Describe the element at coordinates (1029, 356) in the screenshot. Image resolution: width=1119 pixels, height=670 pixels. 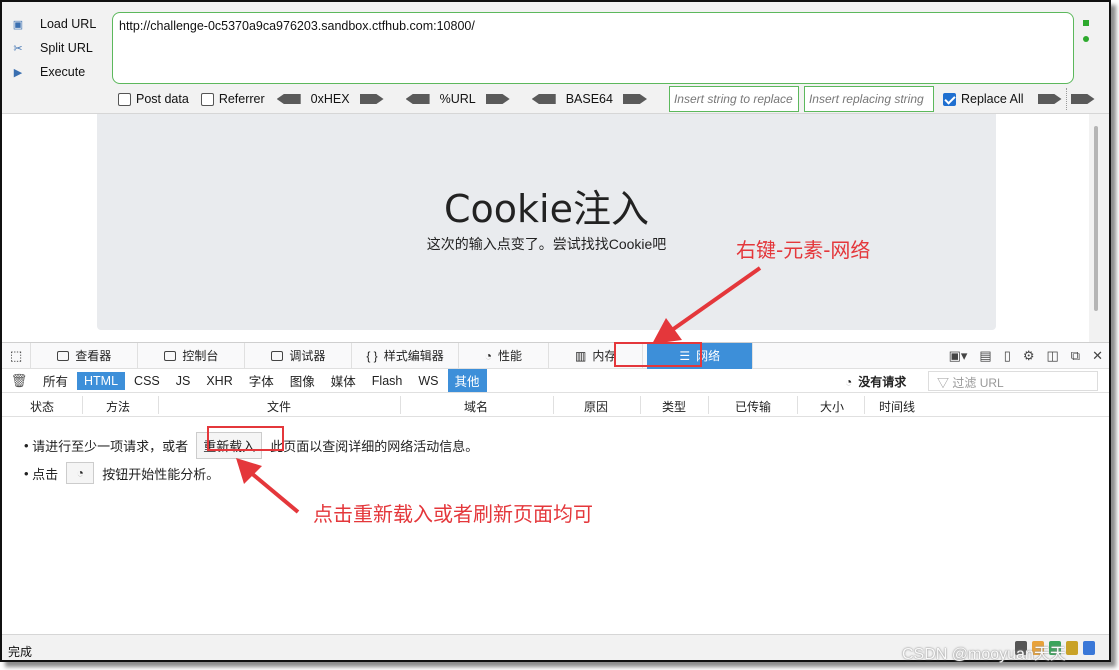
I see `settings-icon: ⚙` at that location.